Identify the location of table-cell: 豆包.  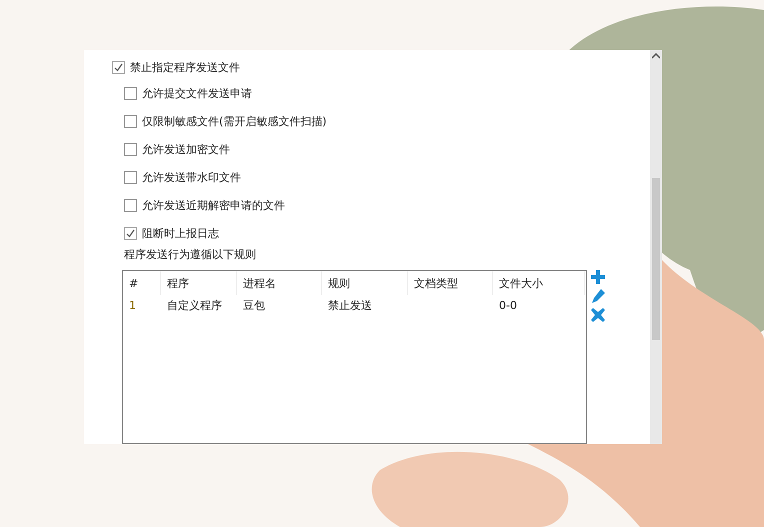
(254, 305).